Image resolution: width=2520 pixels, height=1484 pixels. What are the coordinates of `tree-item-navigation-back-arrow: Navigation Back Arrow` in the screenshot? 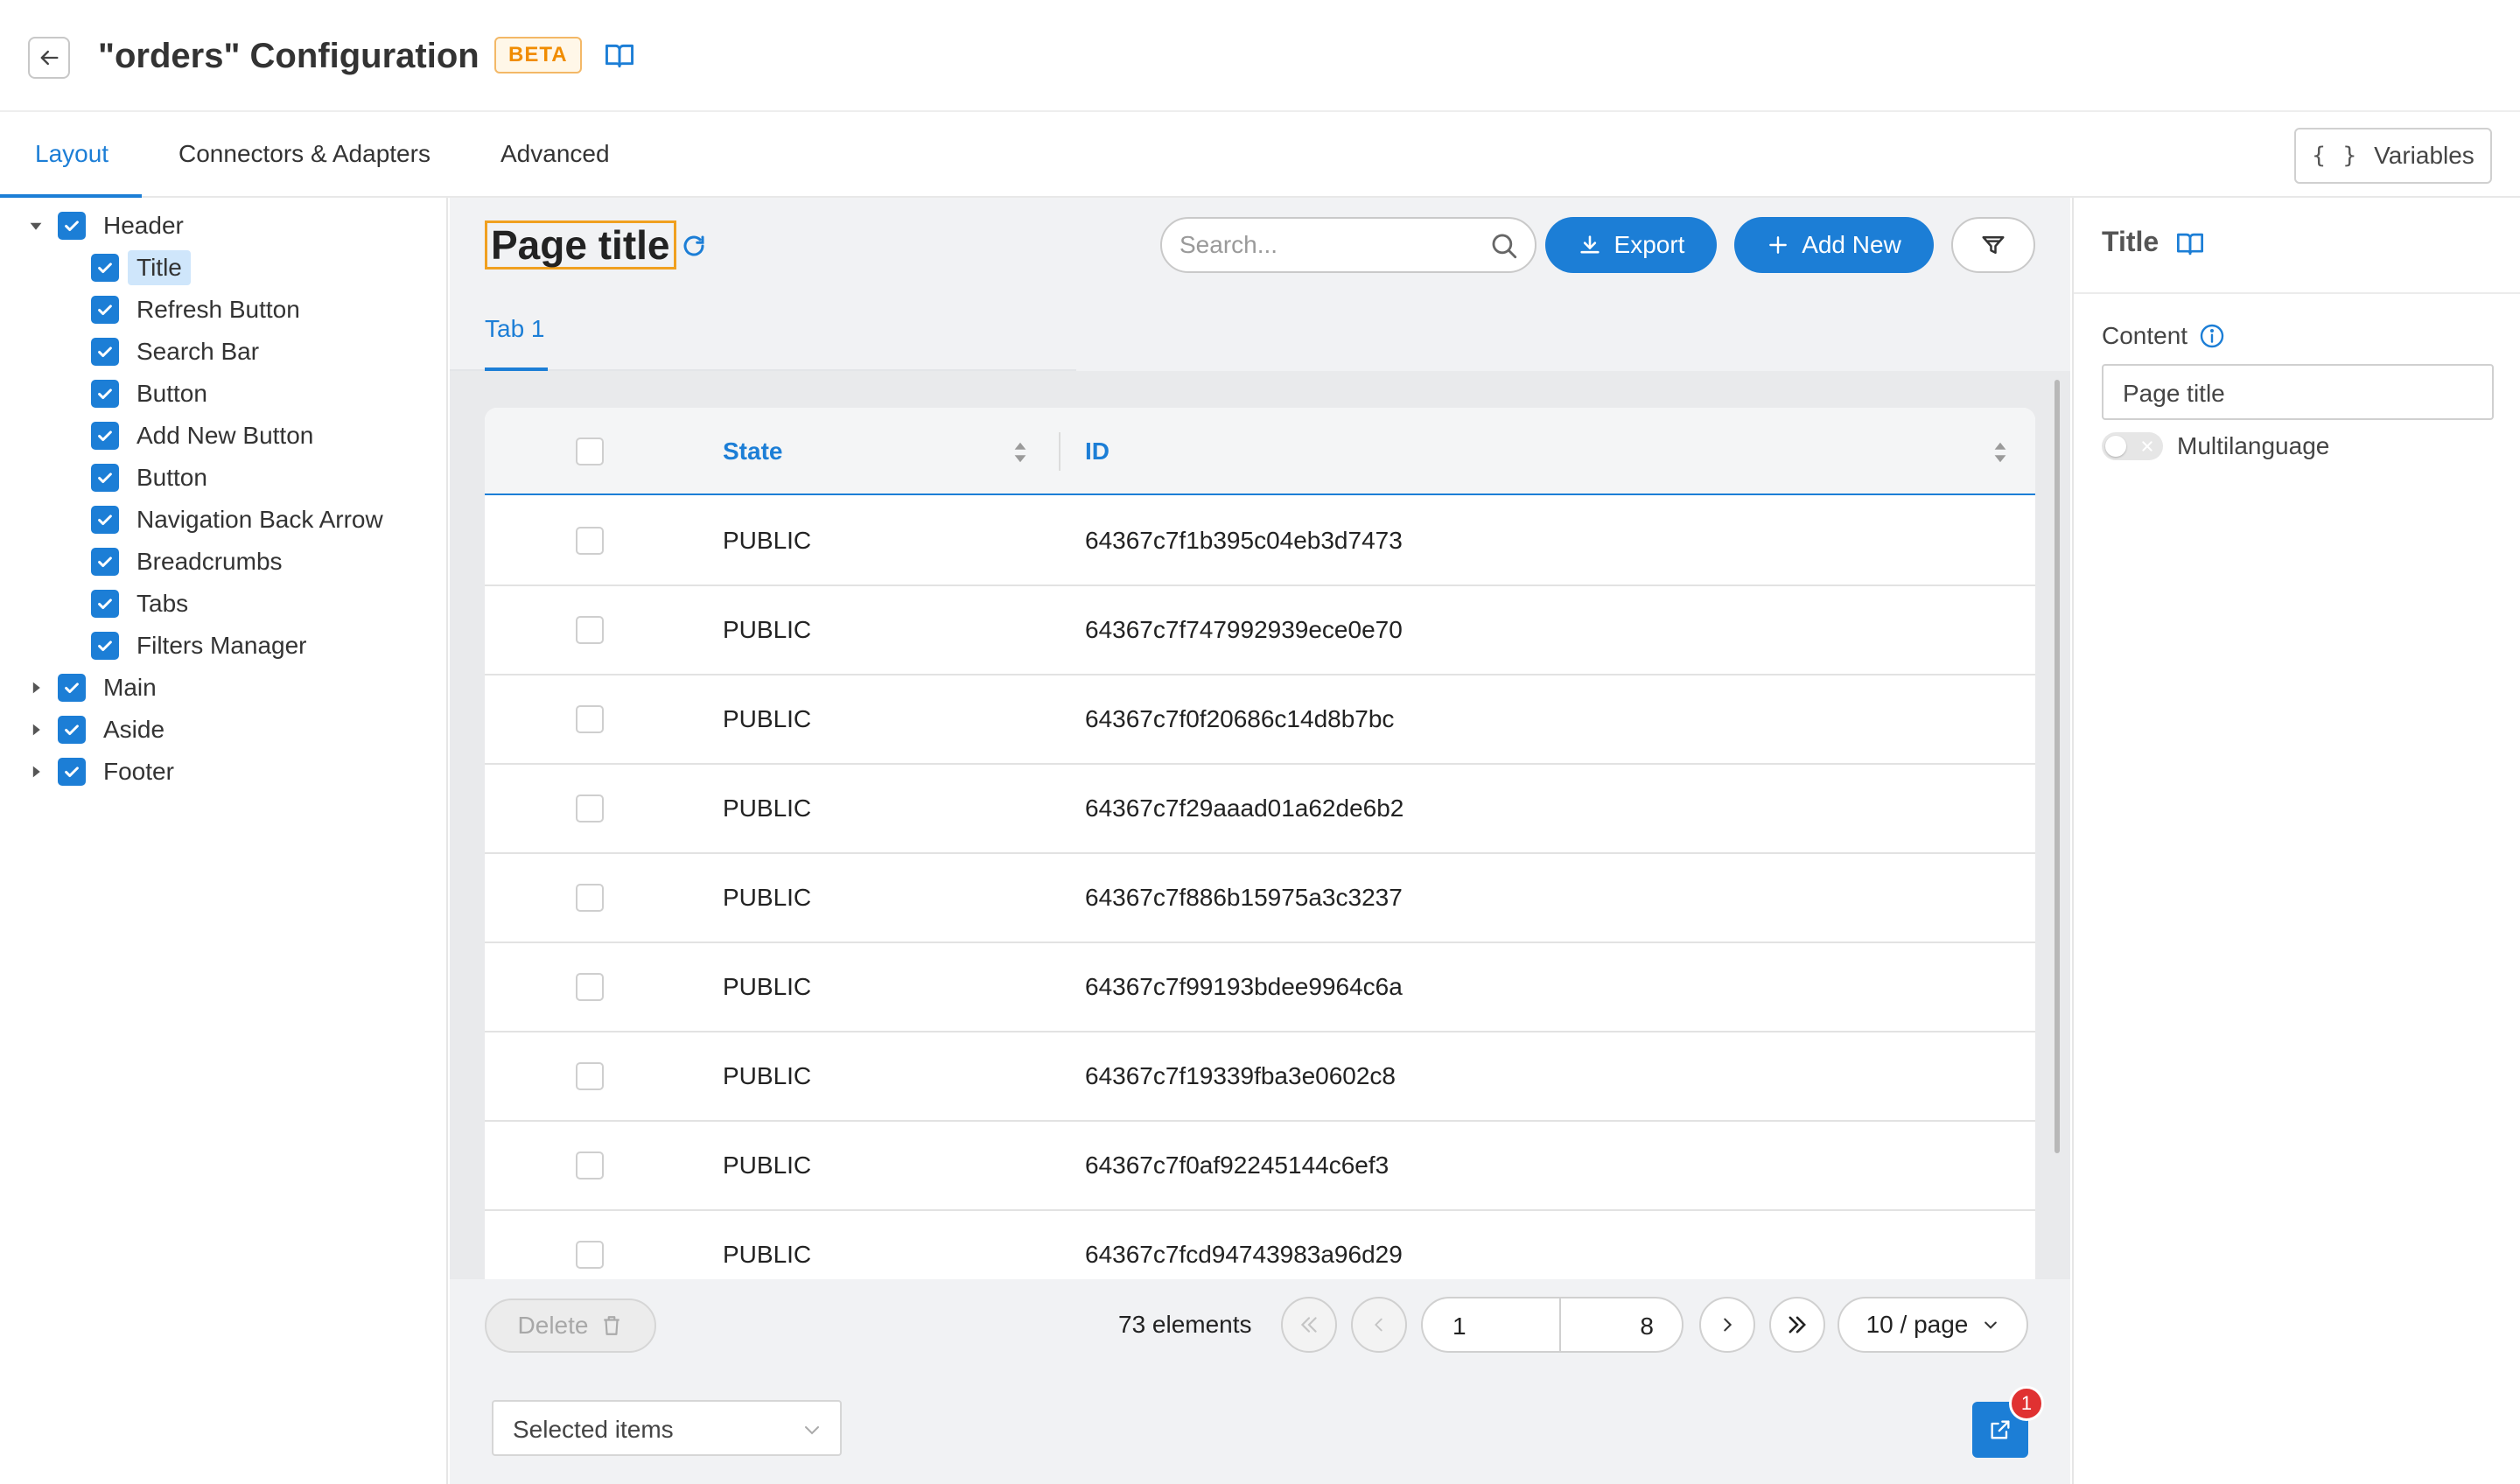 It's located at (241, 520).